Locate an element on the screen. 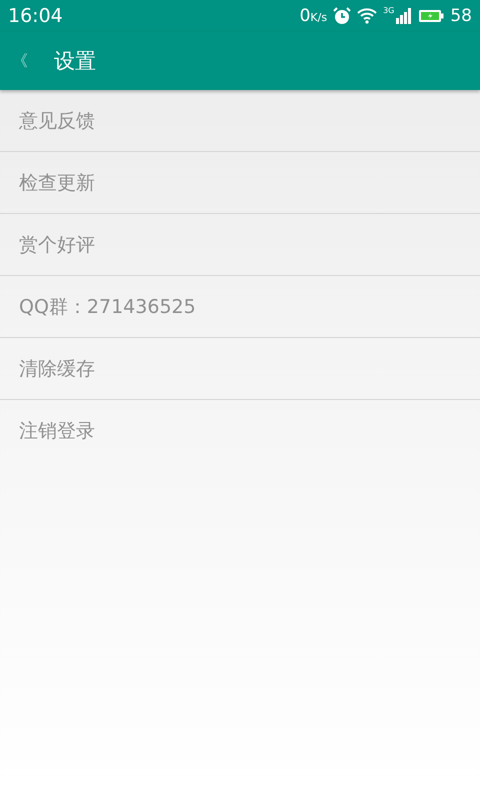 This screenshot has height=800, width=480. network-speed: 0K/s is located at coordinates (314, 16).